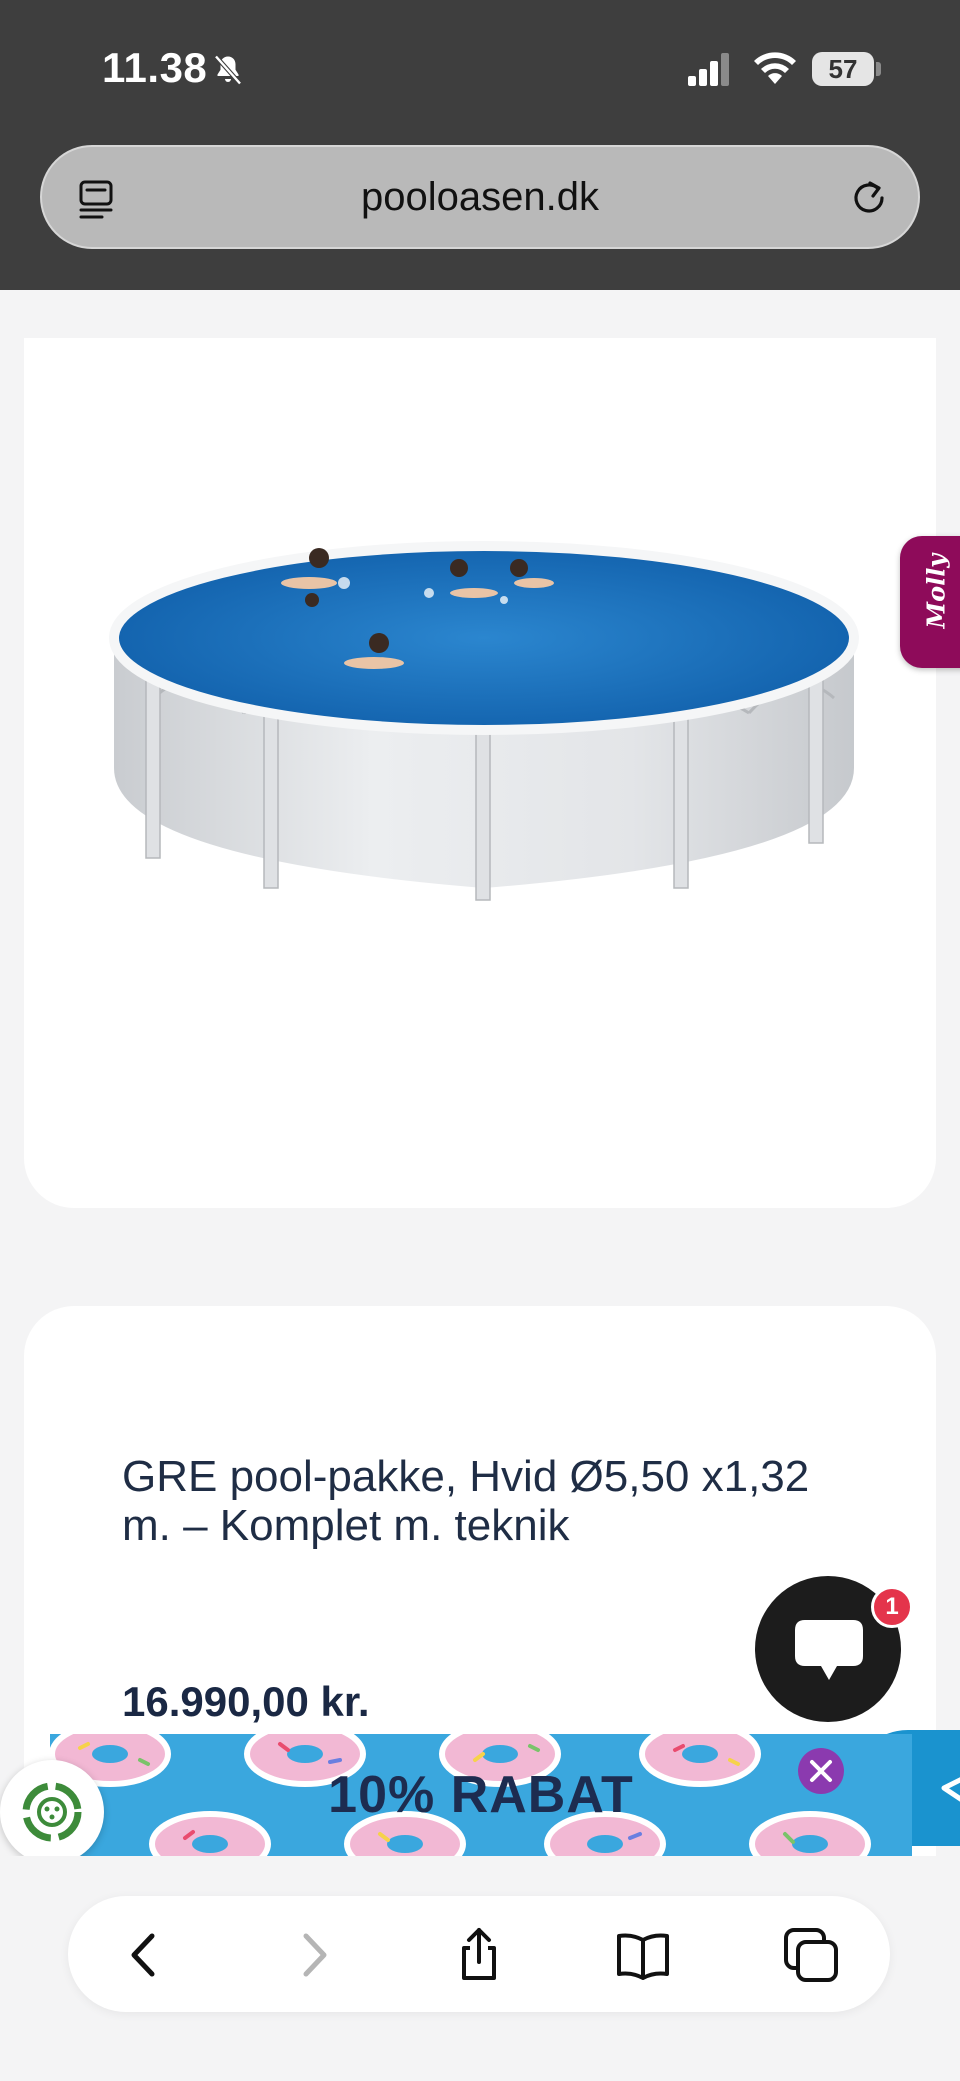  What do you see at coordinates (936, 591) in the screenshot?
I see `molly-label: Molly` at bounding box center [936, 591].